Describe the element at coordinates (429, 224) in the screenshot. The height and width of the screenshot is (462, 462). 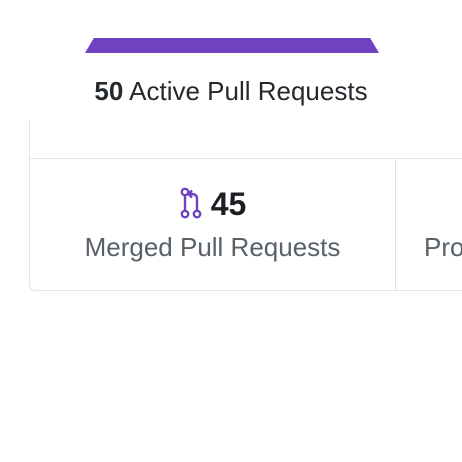
I see `next-stat: Pro` at that location.